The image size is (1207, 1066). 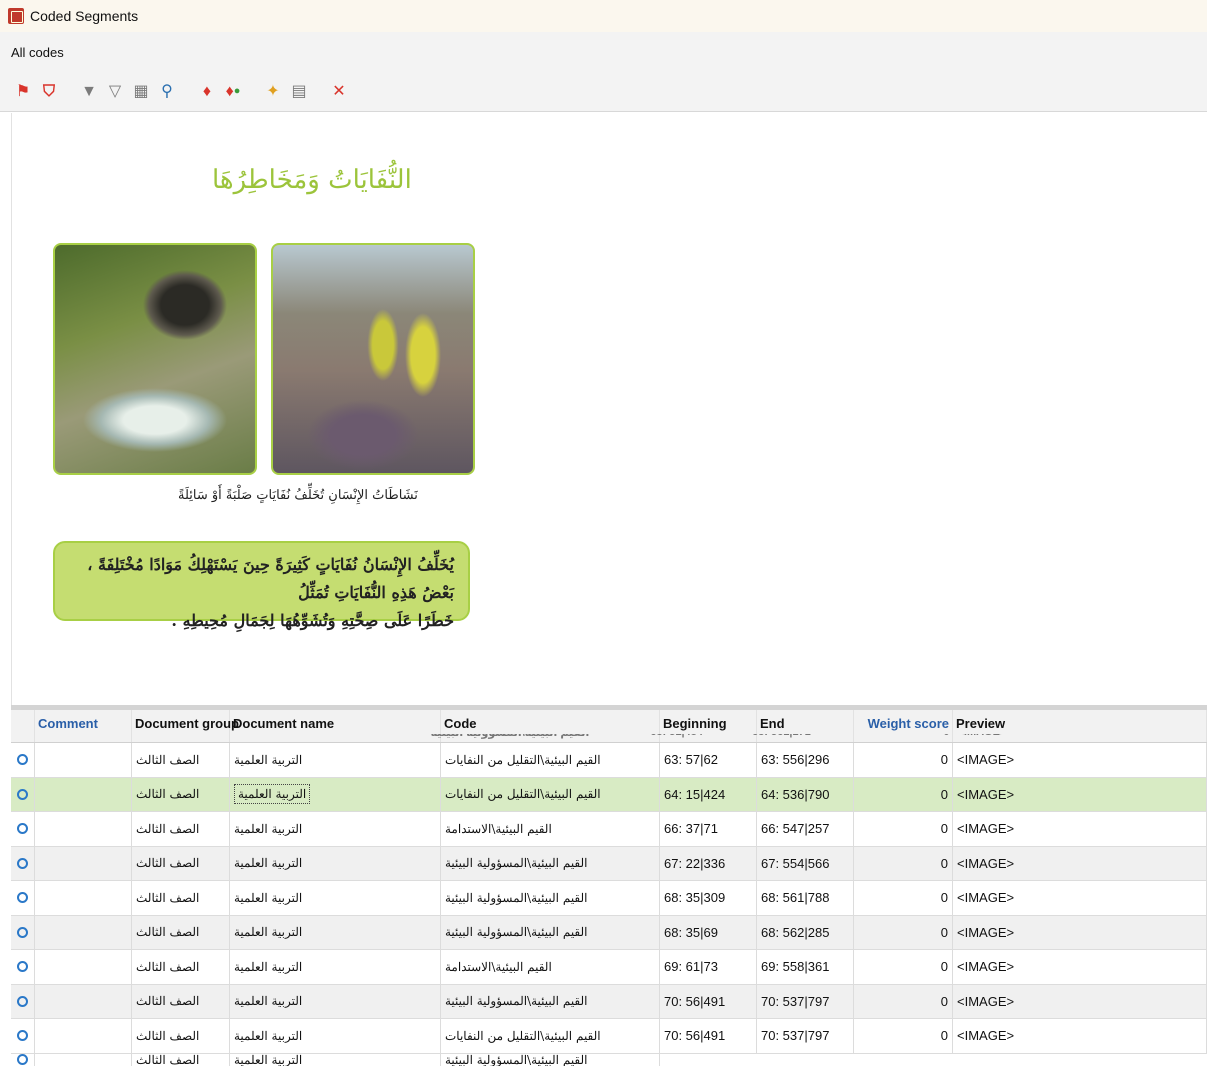 I want to click on end-cell: 66: 547|257, so click(x=805, y=829).